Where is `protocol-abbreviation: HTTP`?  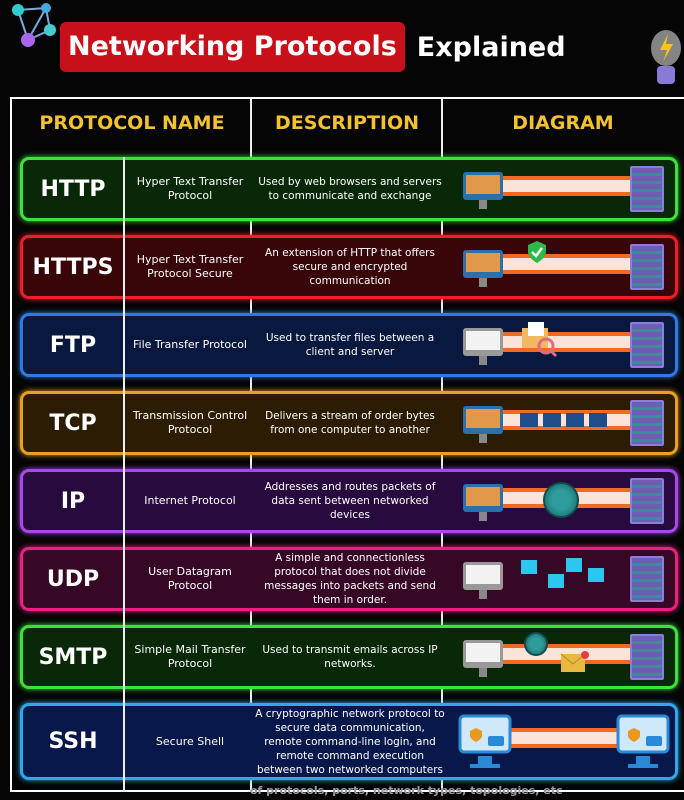
protocol-abbreviation: HTTP is located at coordinates (73, 189).